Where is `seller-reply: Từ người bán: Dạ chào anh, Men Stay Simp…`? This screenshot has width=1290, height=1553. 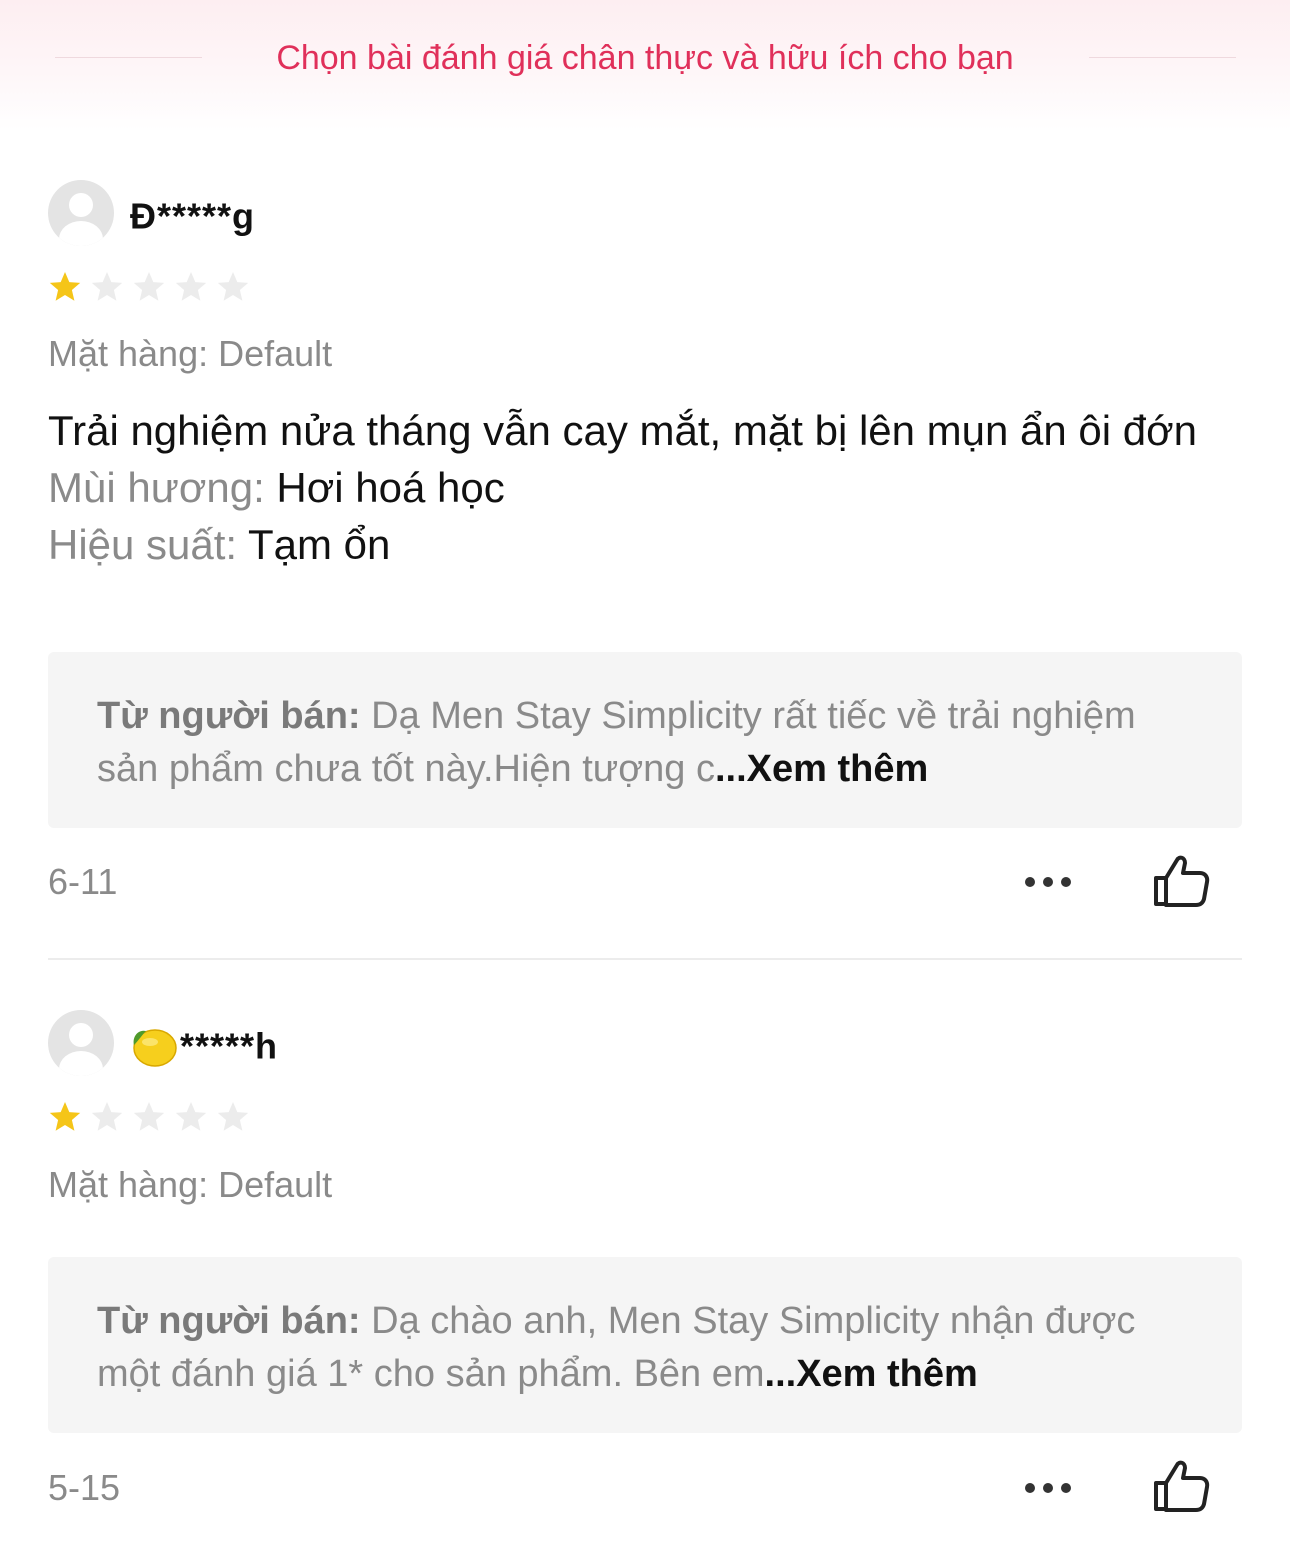 seller-reply: Từ người bán: Dạ chào anh, Men Stay Simp… is located at coordinates (645, 1345).